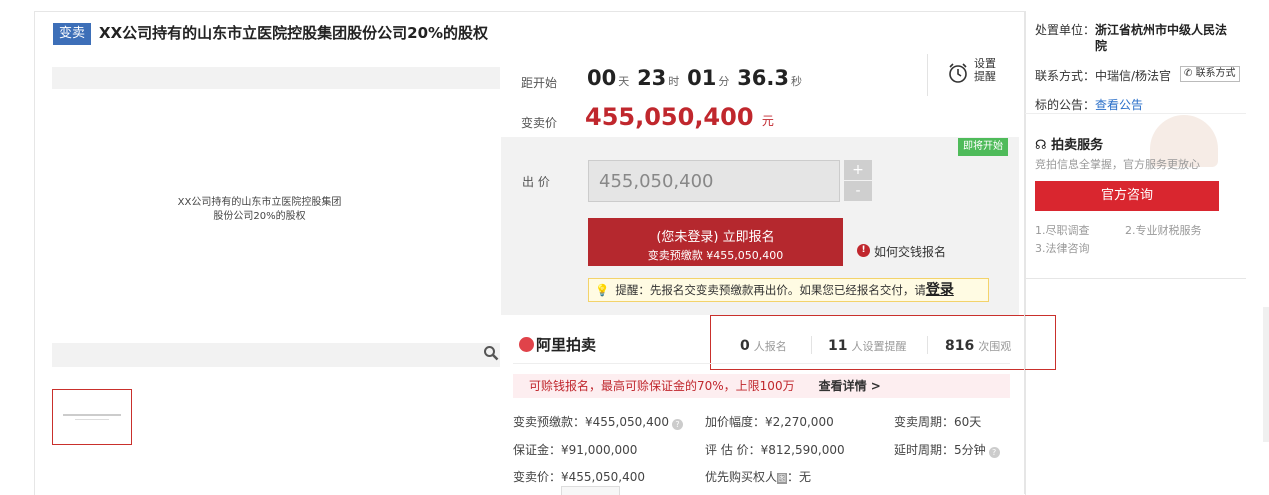 The image size is (1269, 495). What do you see at coordinates (602, 78) in the screenshot?
I see `countdown-days: 00` at bounding box center [602, 78].